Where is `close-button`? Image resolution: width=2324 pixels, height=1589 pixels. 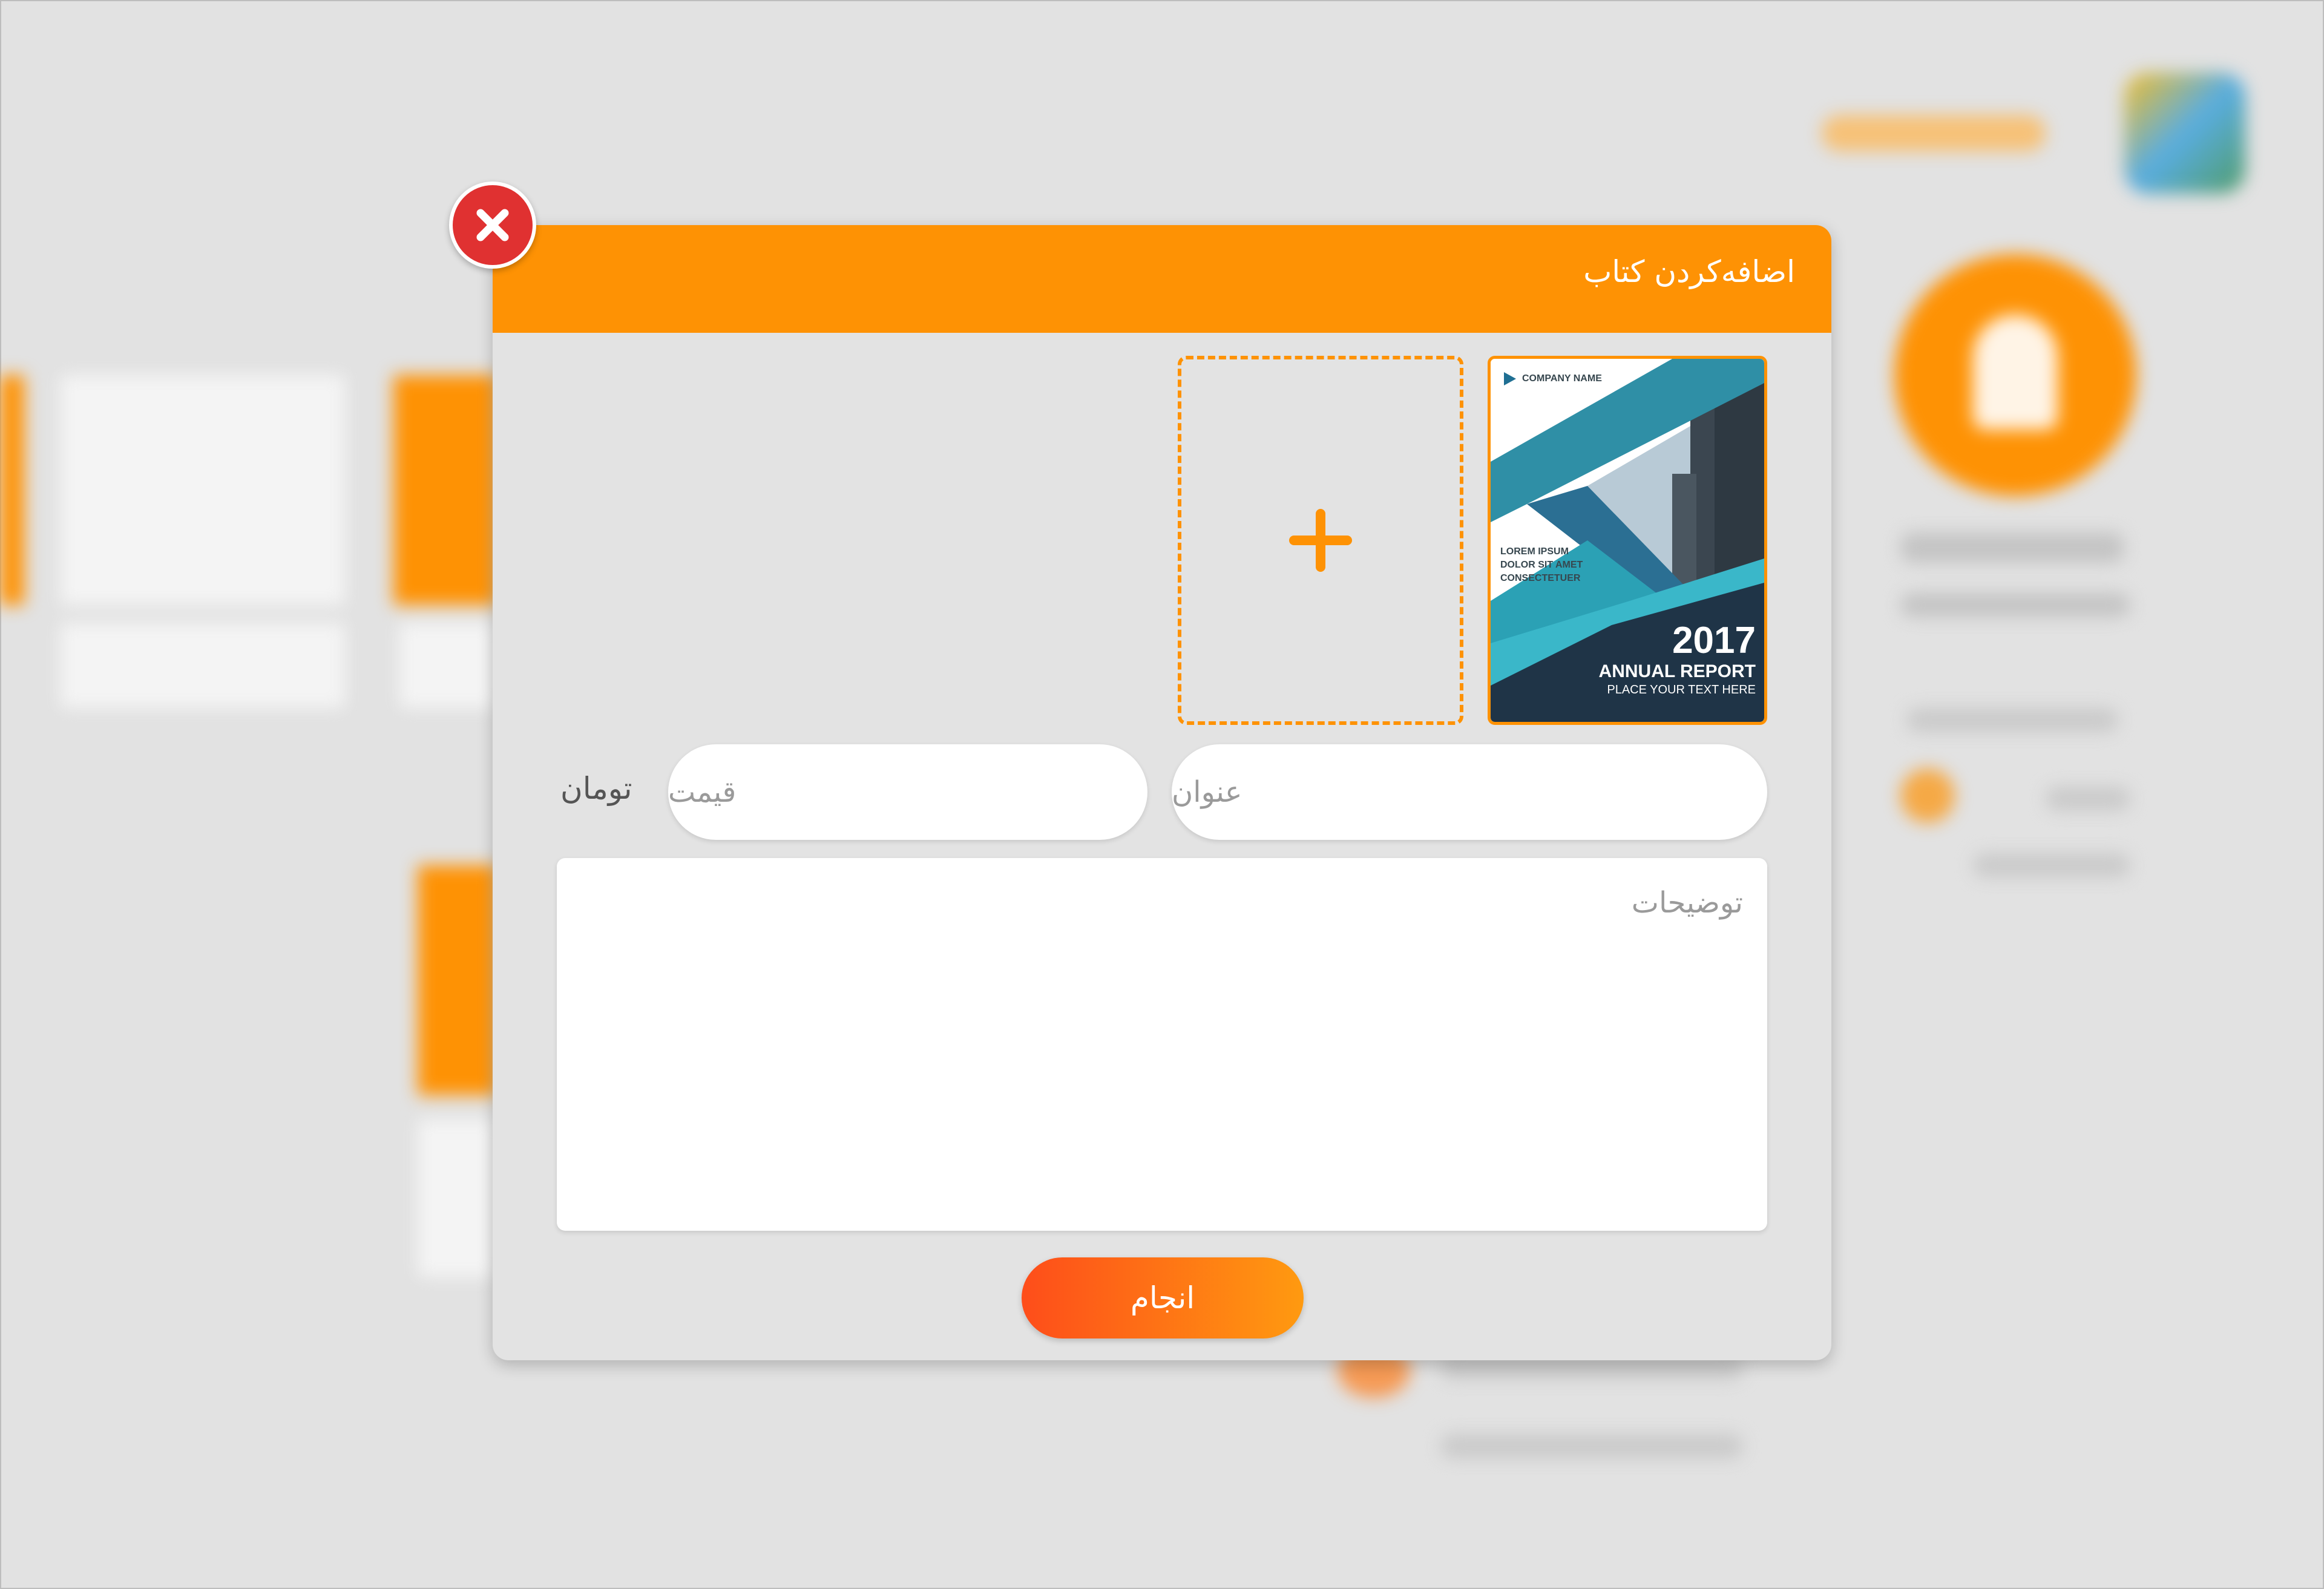 close-button is located at coordinates (492, 225).